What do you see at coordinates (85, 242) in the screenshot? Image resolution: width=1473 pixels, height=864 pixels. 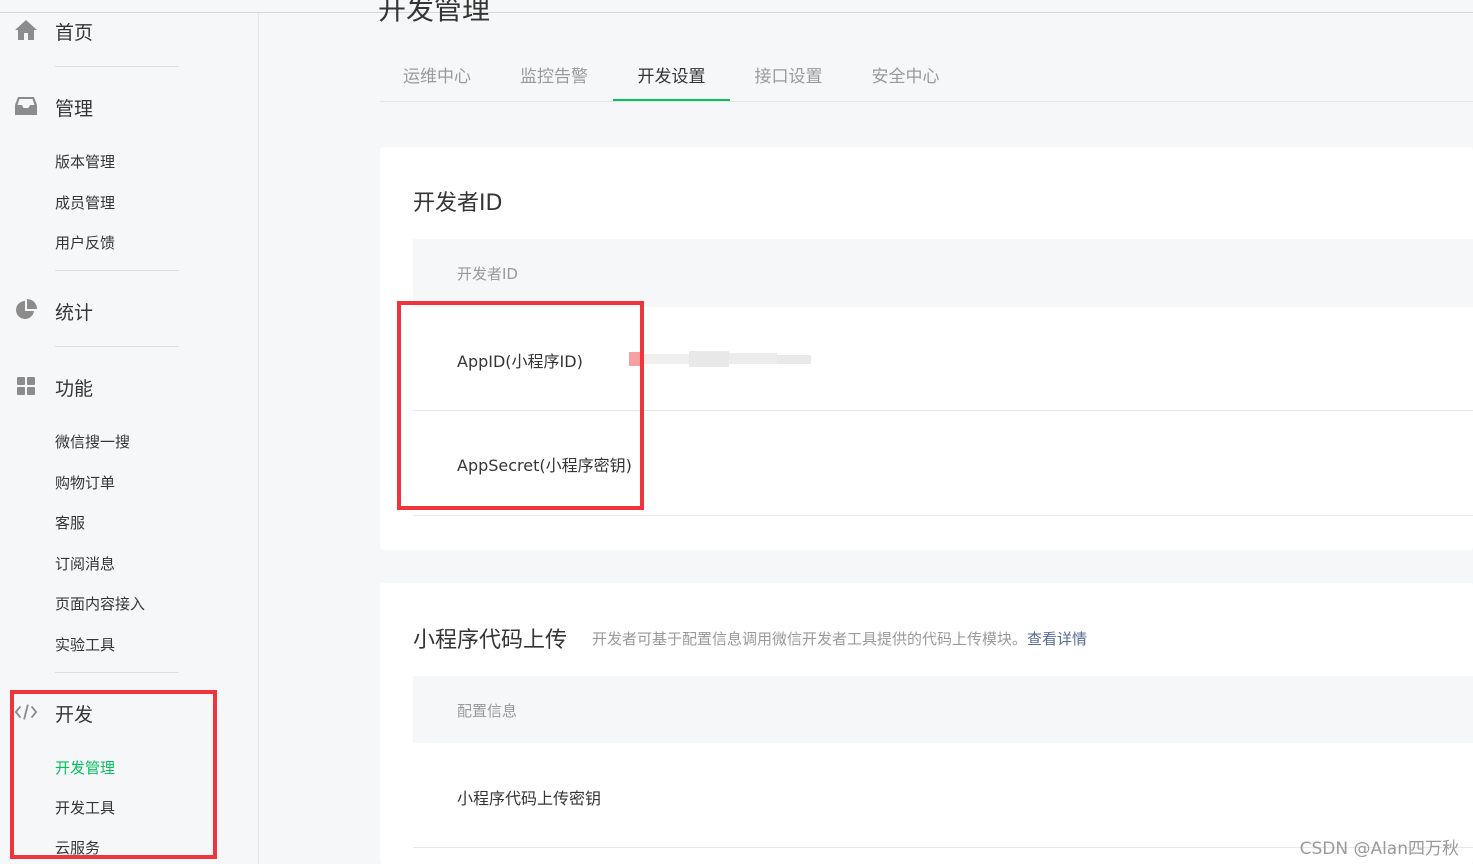 I see `sidebar-item-feedback: 用户反馈` at bounding box center [85, 242].